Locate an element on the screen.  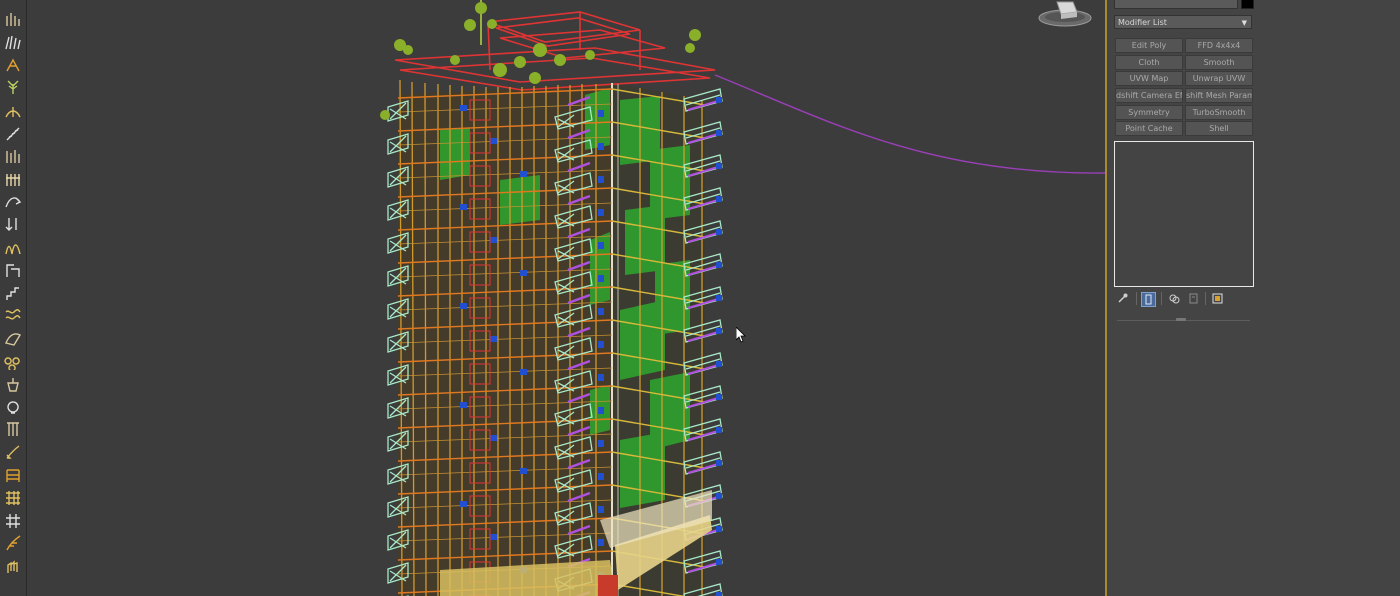
mesh-icon is located at coordinates (13, 498).